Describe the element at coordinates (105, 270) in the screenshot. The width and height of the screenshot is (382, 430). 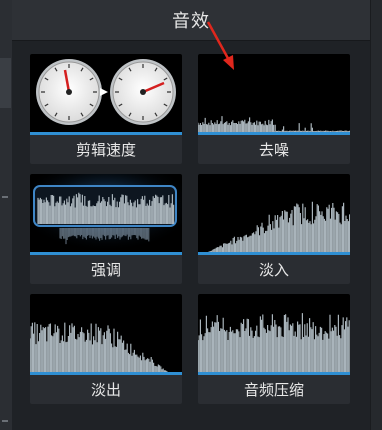
I see `effect-label: 强调` at that location.